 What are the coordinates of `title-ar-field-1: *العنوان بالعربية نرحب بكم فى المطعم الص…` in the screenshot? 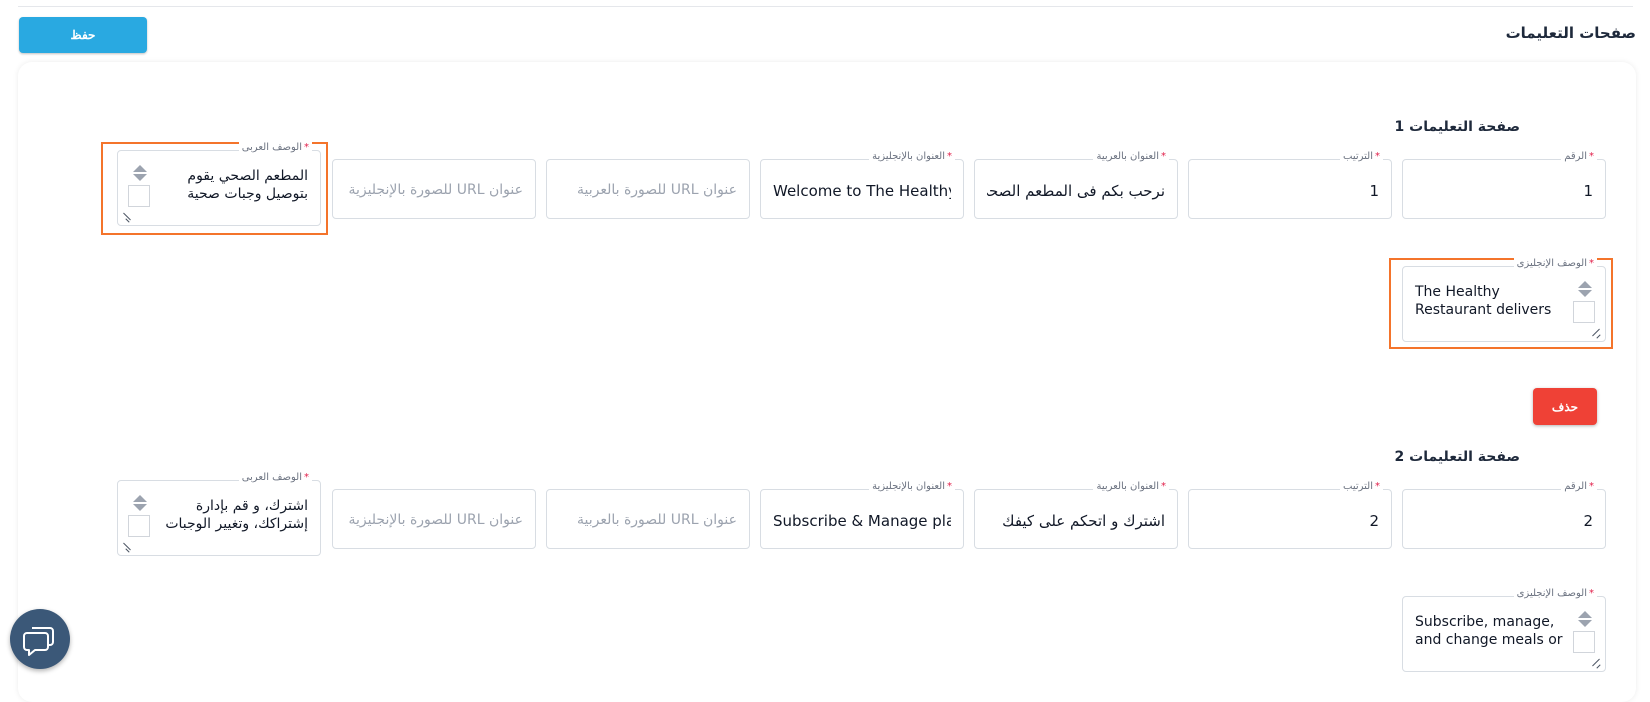 It's located at (1076, 185).